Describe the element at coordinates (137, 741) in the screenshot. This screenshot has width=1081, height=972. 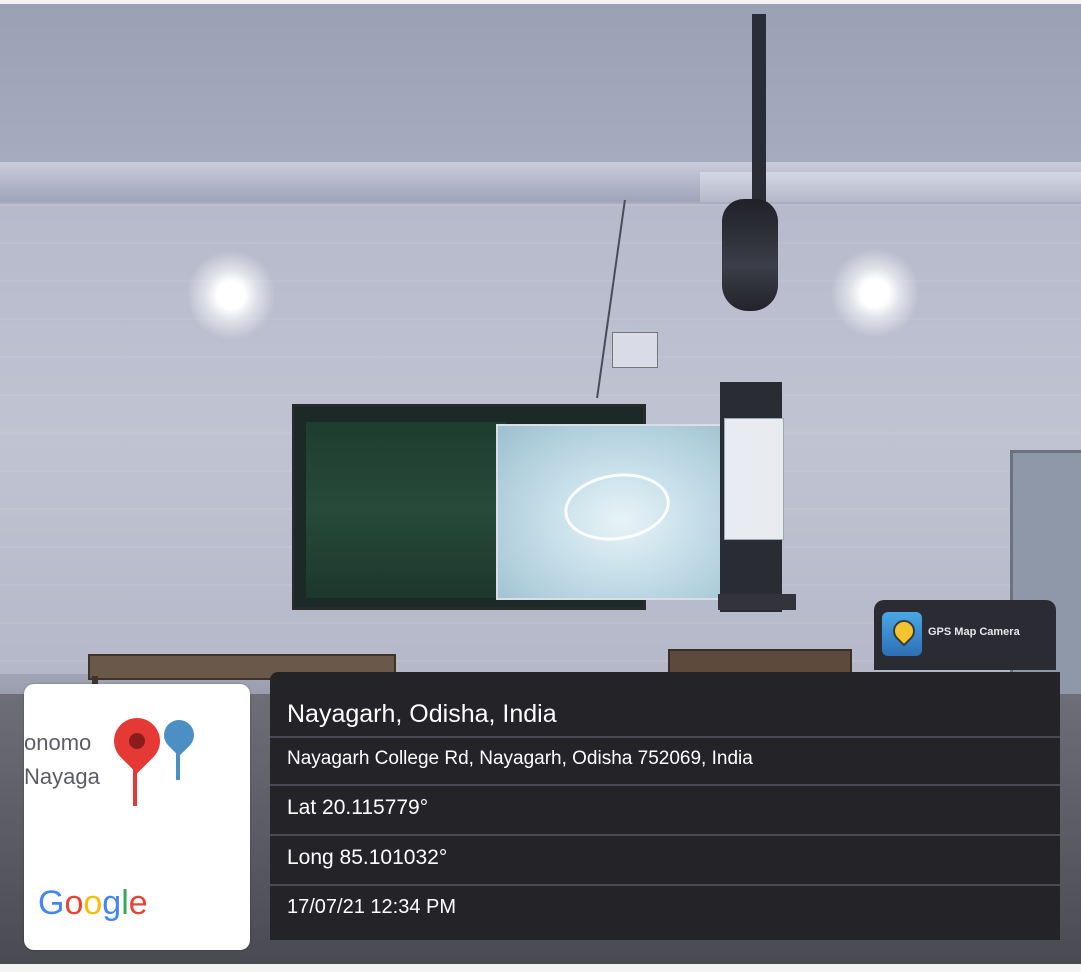
I see `map-pin-icon` at that location.